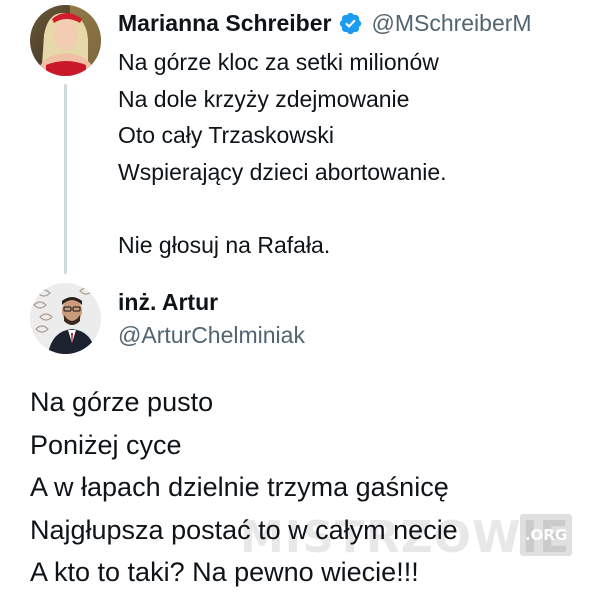 The height and width of the screenshot is (599, 600). I want to click on author-name: Marianna Schreiber, so click(224, 23).